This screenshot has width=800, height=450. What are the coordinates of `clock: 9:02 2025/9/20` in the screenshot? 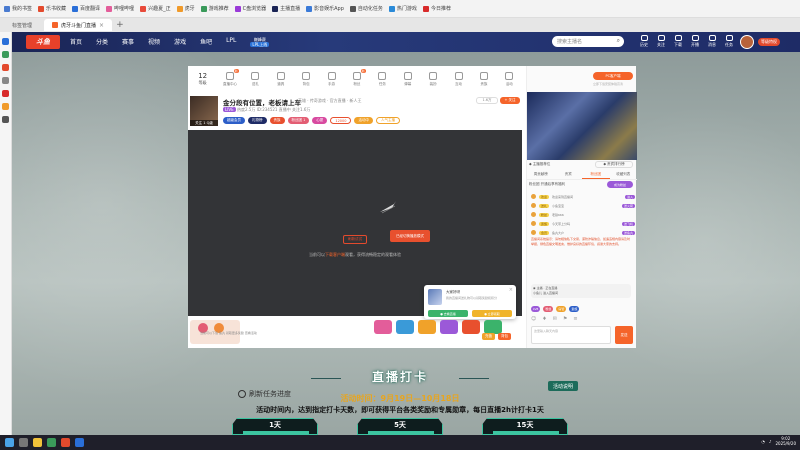 It's located at (785, 441).